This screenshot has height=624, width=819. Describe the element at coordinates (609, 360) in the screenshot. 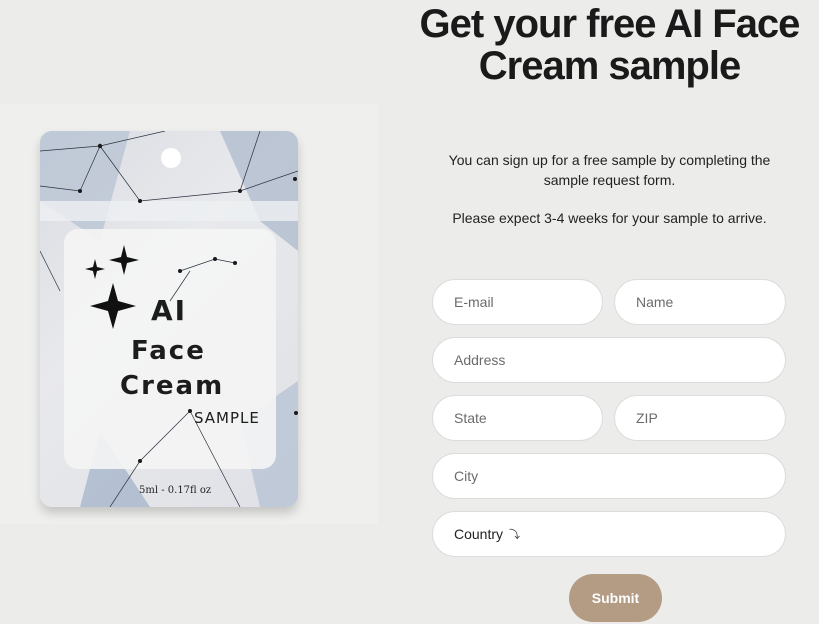

I see `address-field` at that location.